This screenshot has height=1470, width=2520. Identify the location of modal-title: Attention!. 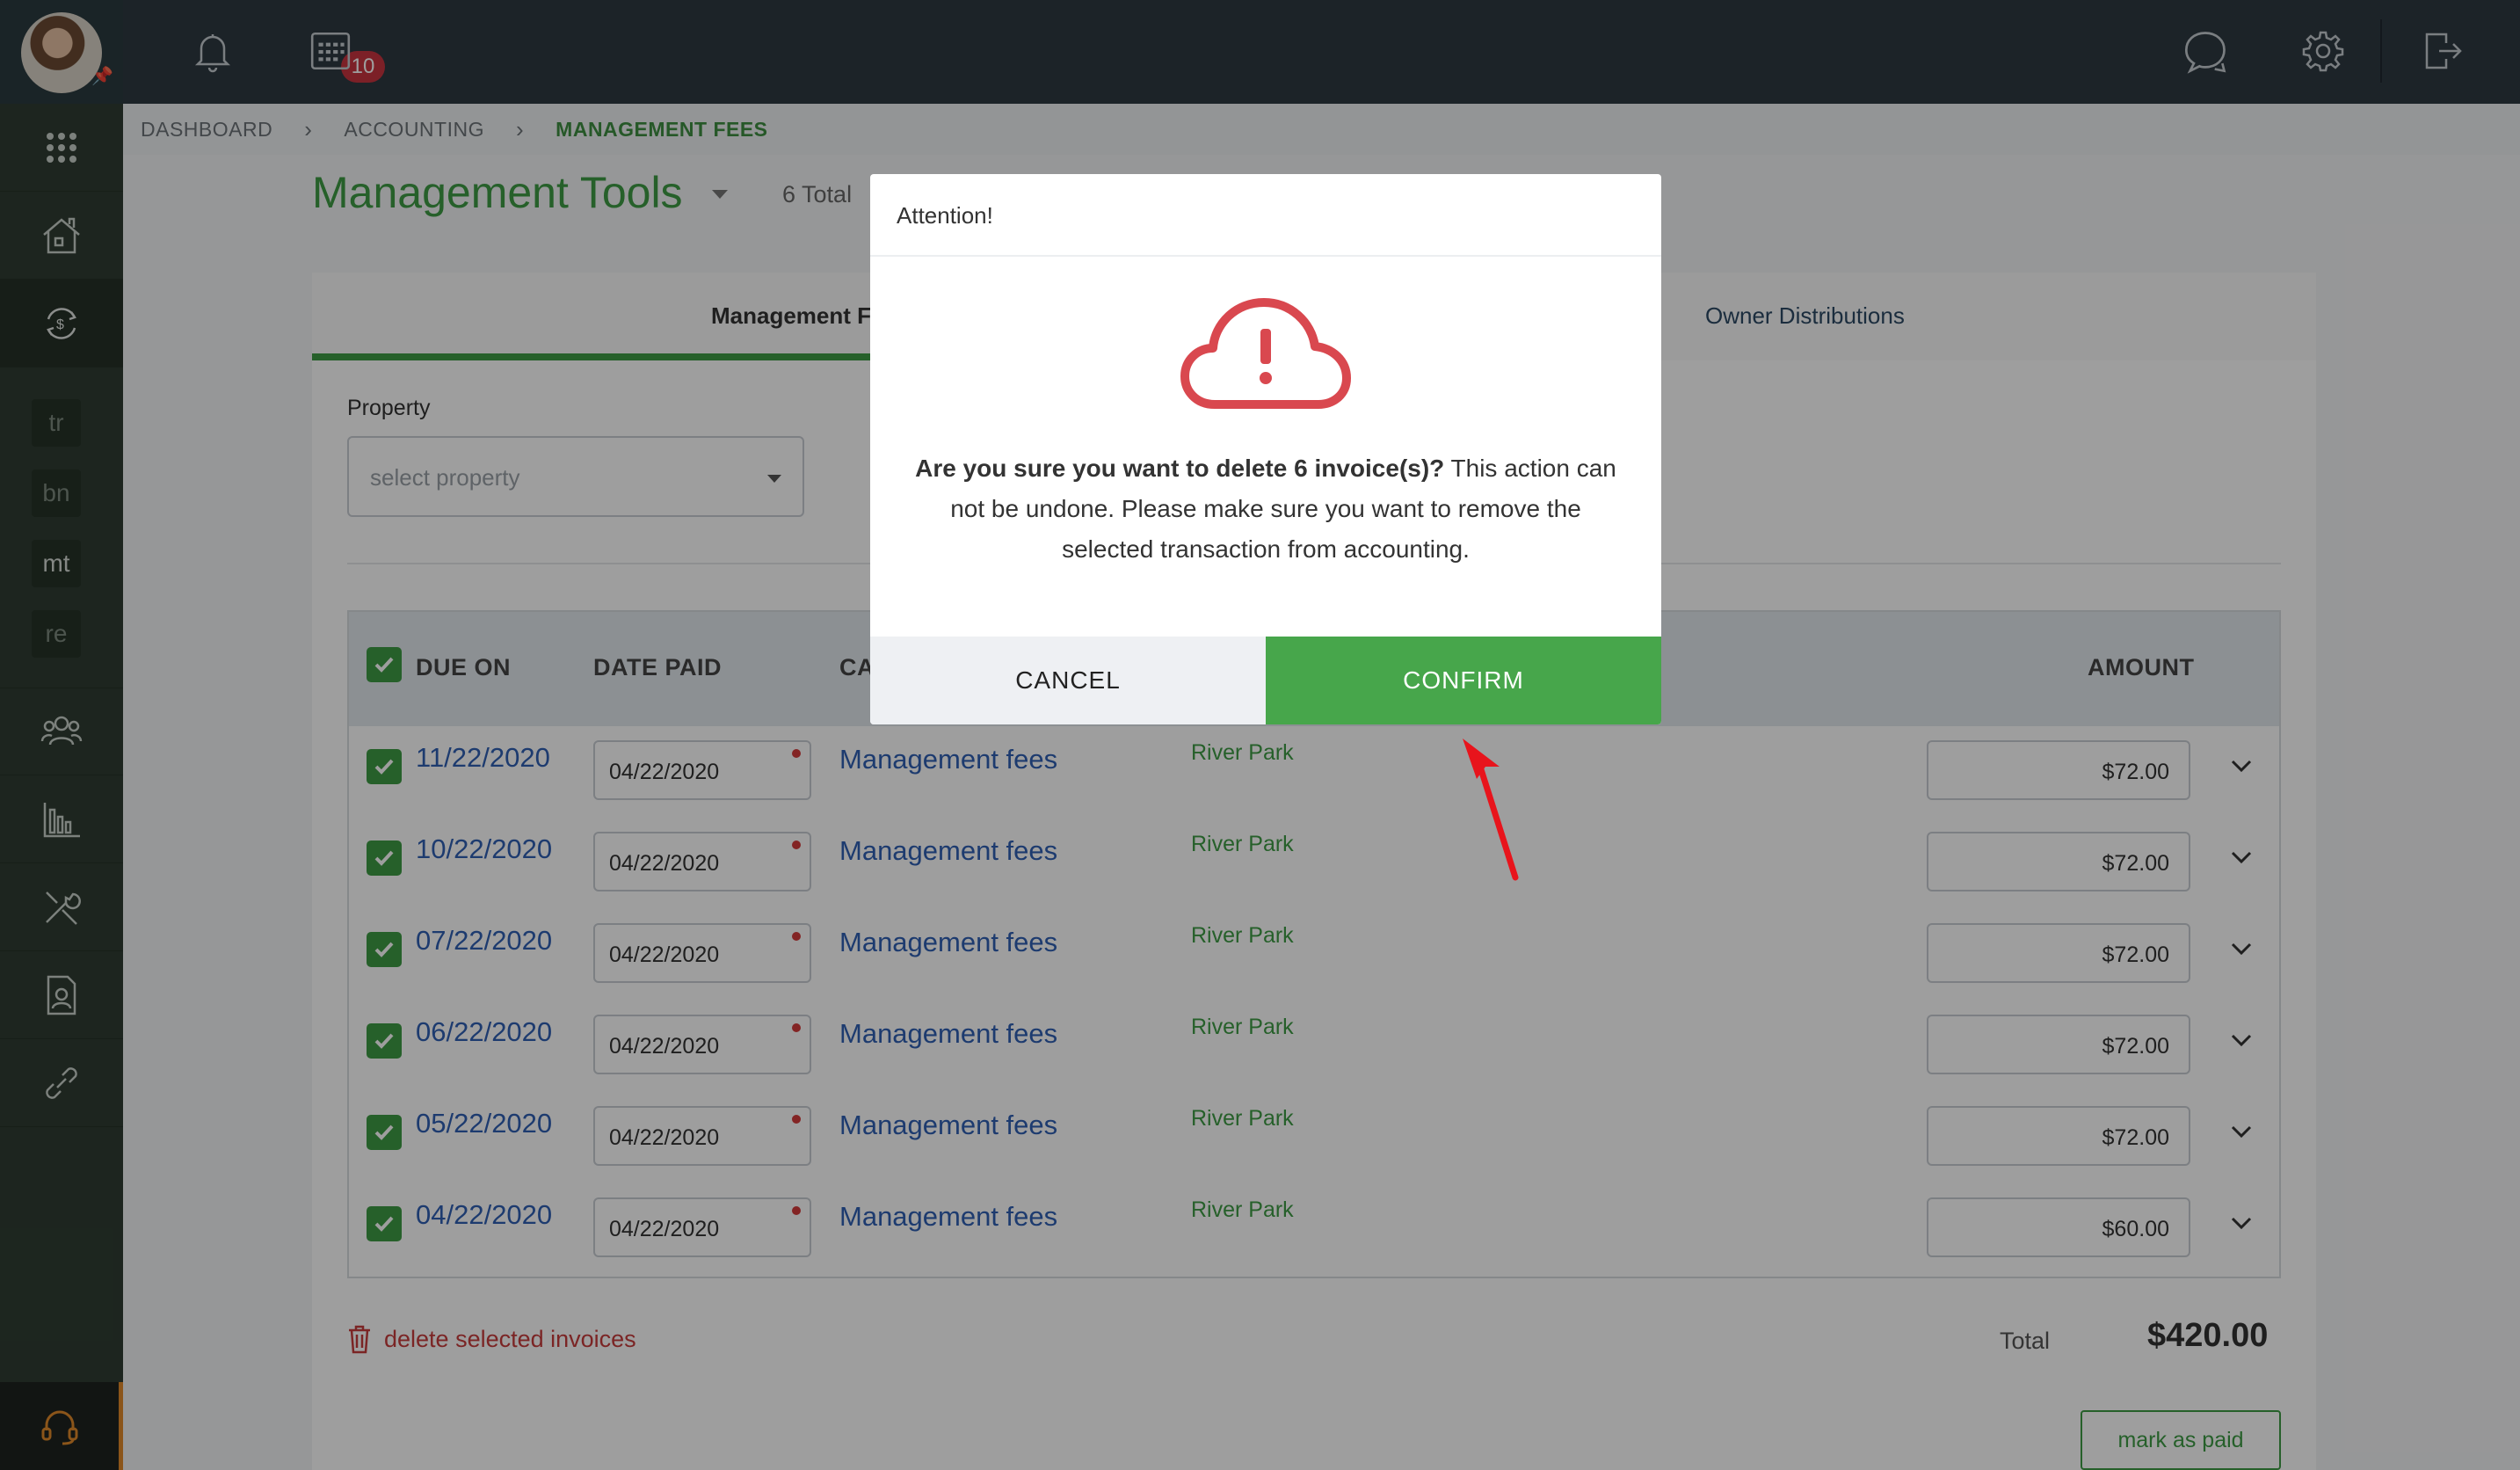
(945, 215).